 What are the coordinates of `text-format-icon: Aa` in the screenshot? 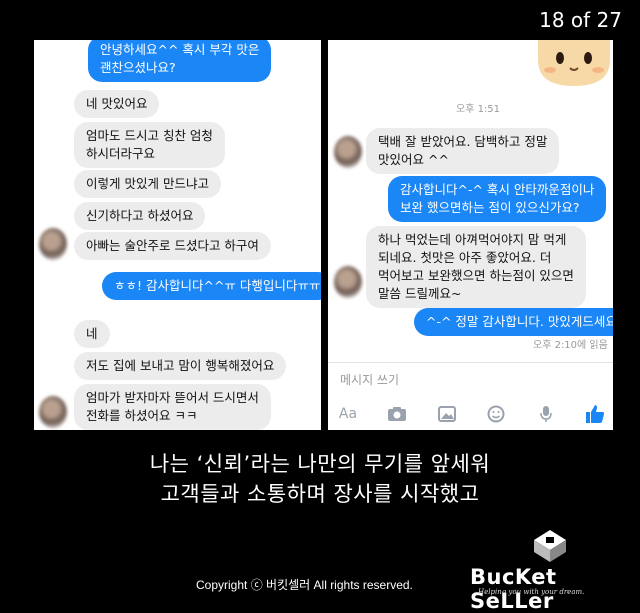 It's located at (348, 414).